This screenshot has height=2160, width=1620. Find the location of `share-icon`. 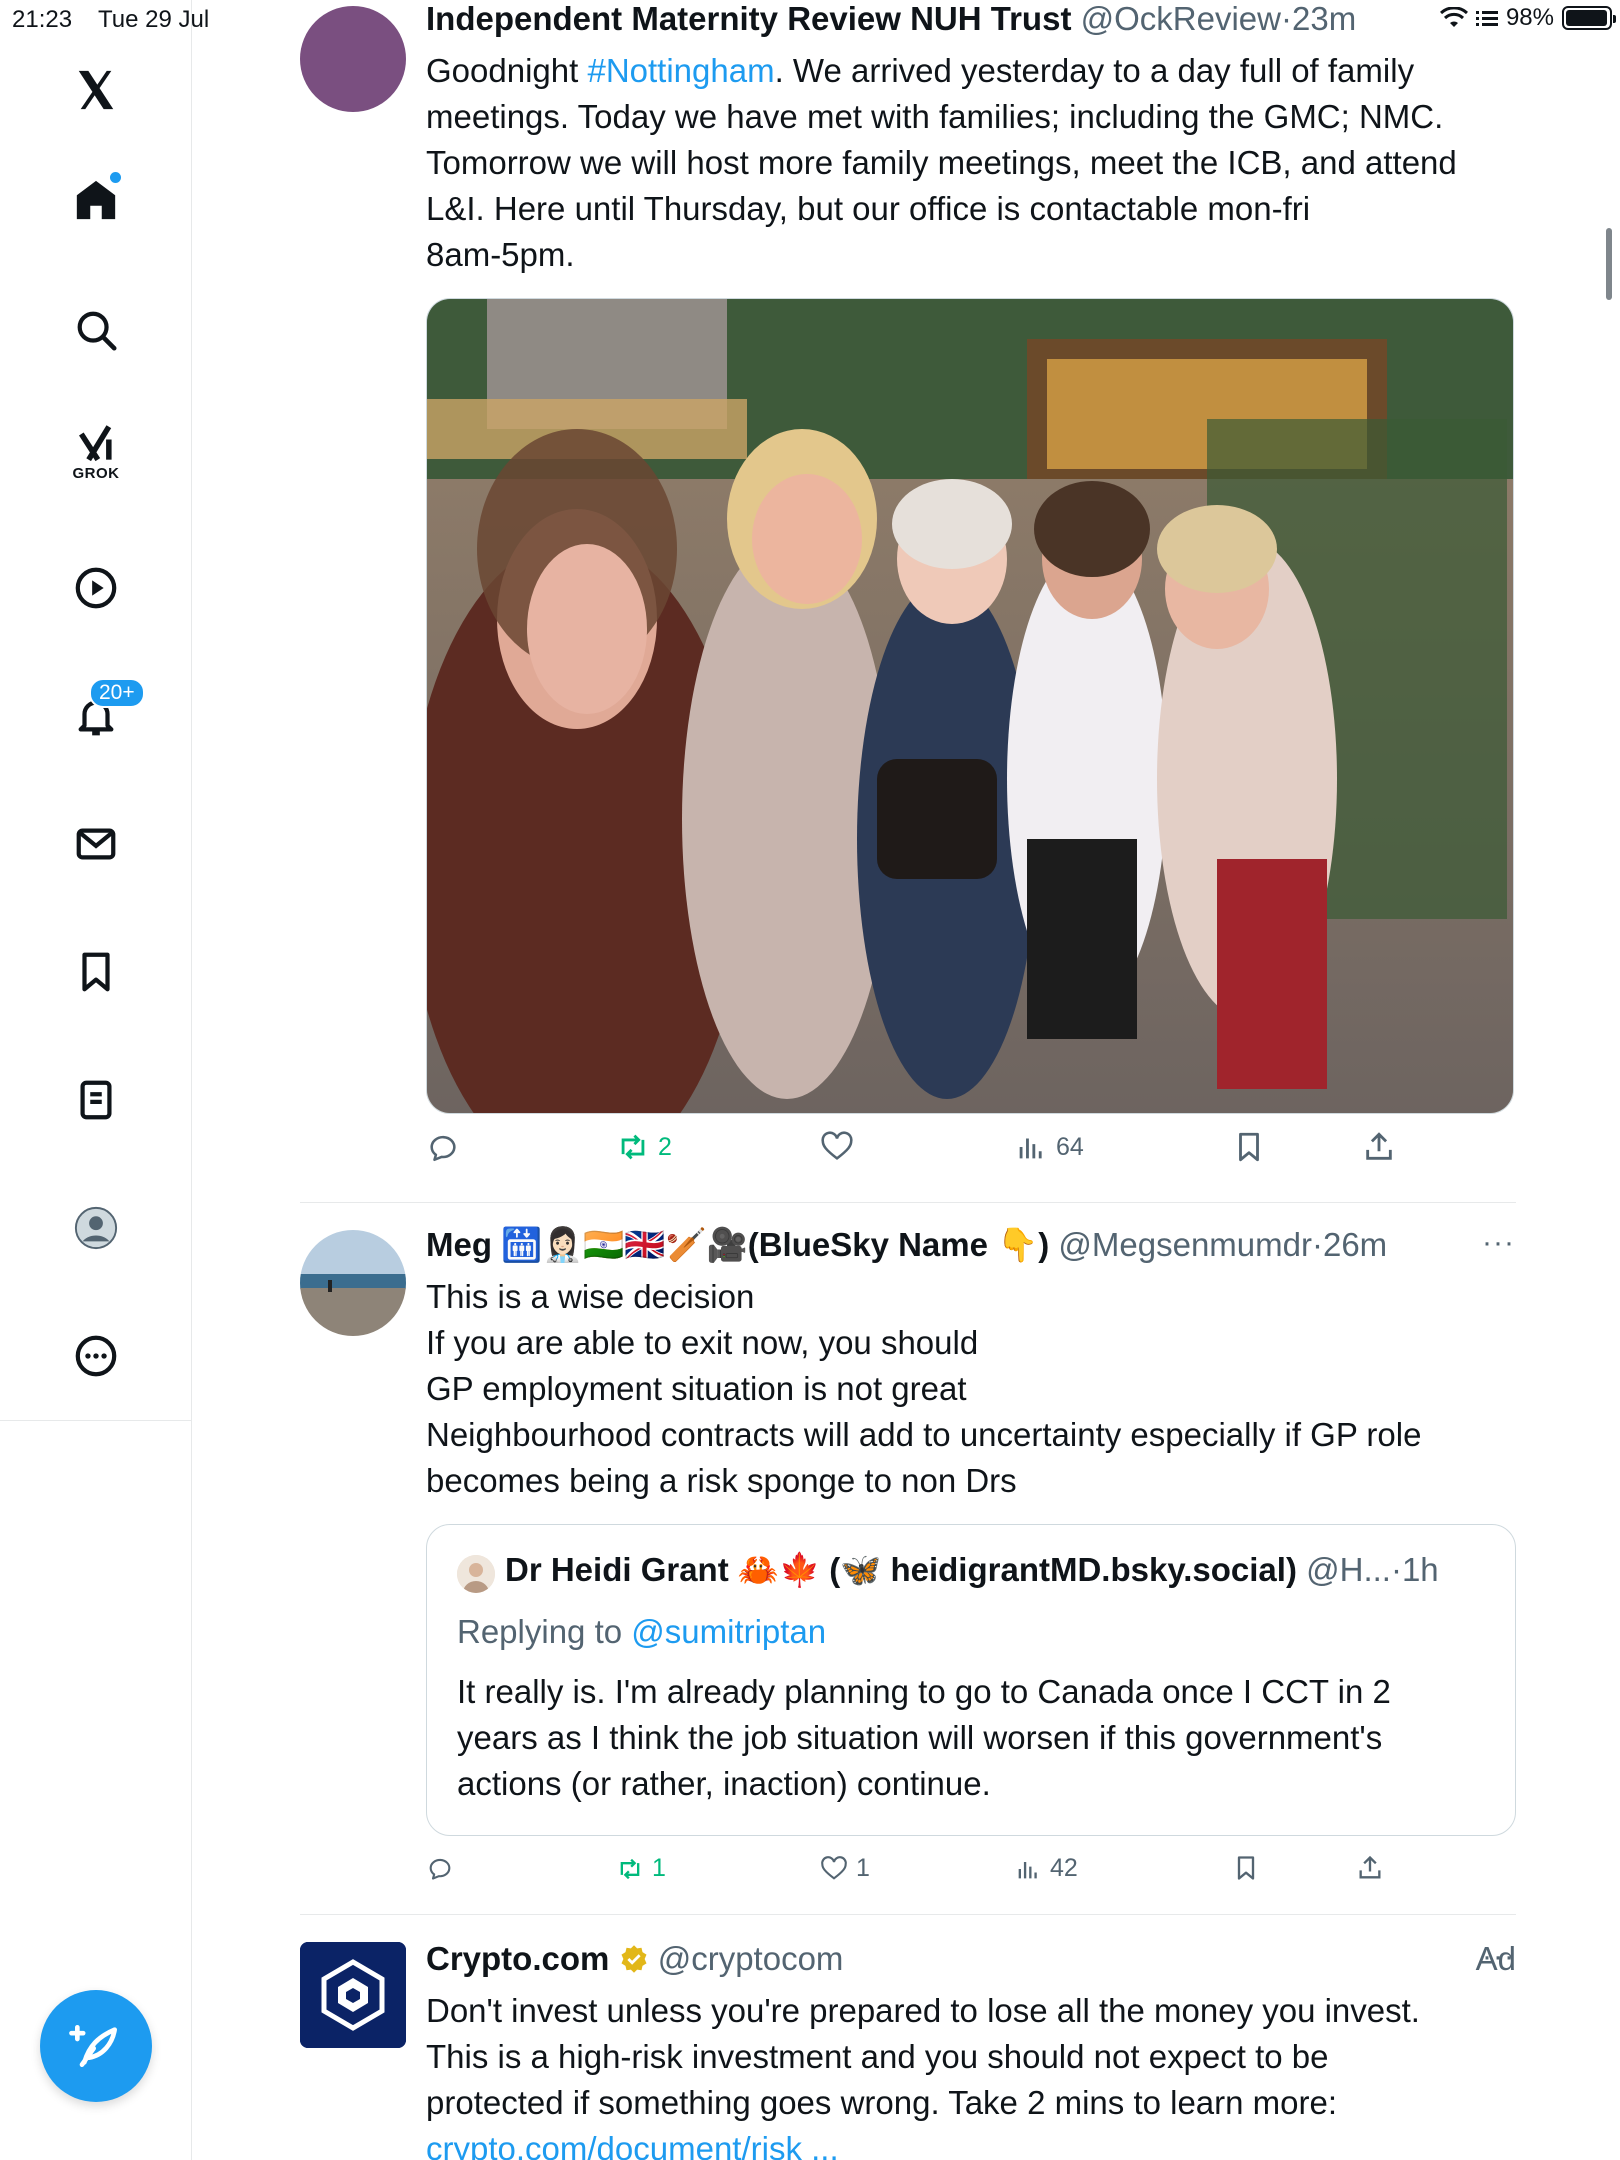

share-icon is located at coordinates (1379, 1146).